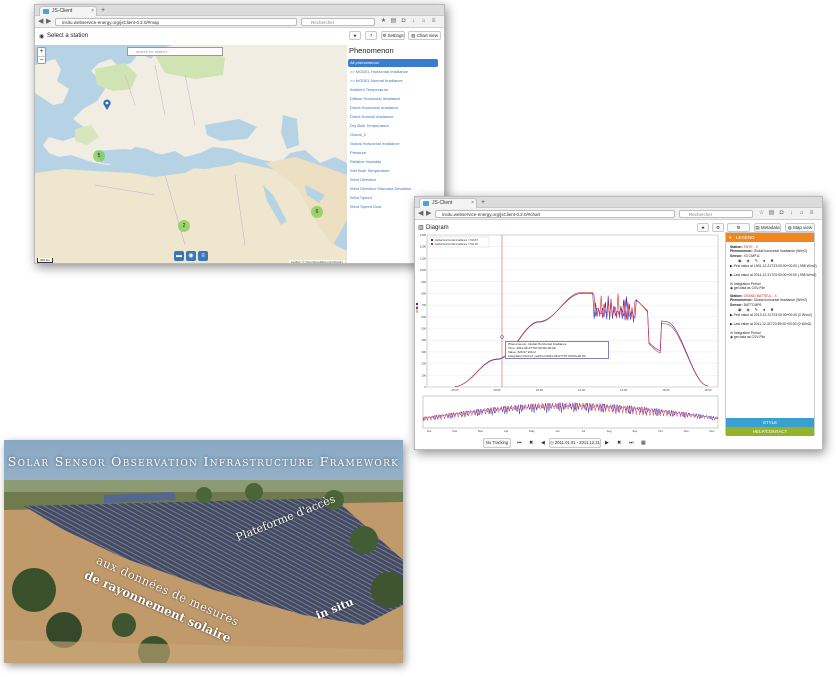 The height and width of the screenshot is (677, 836). Describe the element at coordinates (383, 21) in the screenshot. I see `bookmark-star-icon: ★` at that location.